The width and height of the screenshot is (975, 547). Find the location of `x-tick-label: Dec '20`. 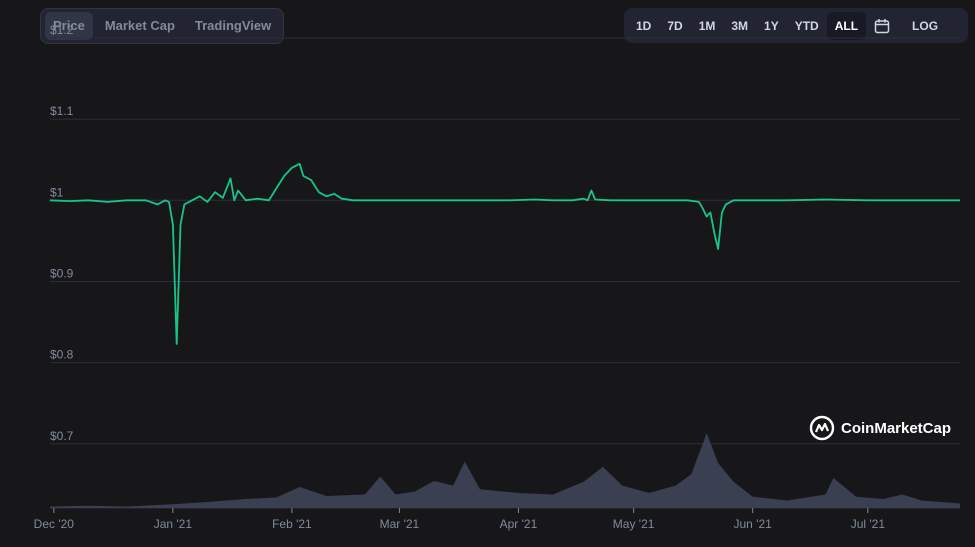

x-tick-label: Dec '20 is located at coordinates (54, 524).